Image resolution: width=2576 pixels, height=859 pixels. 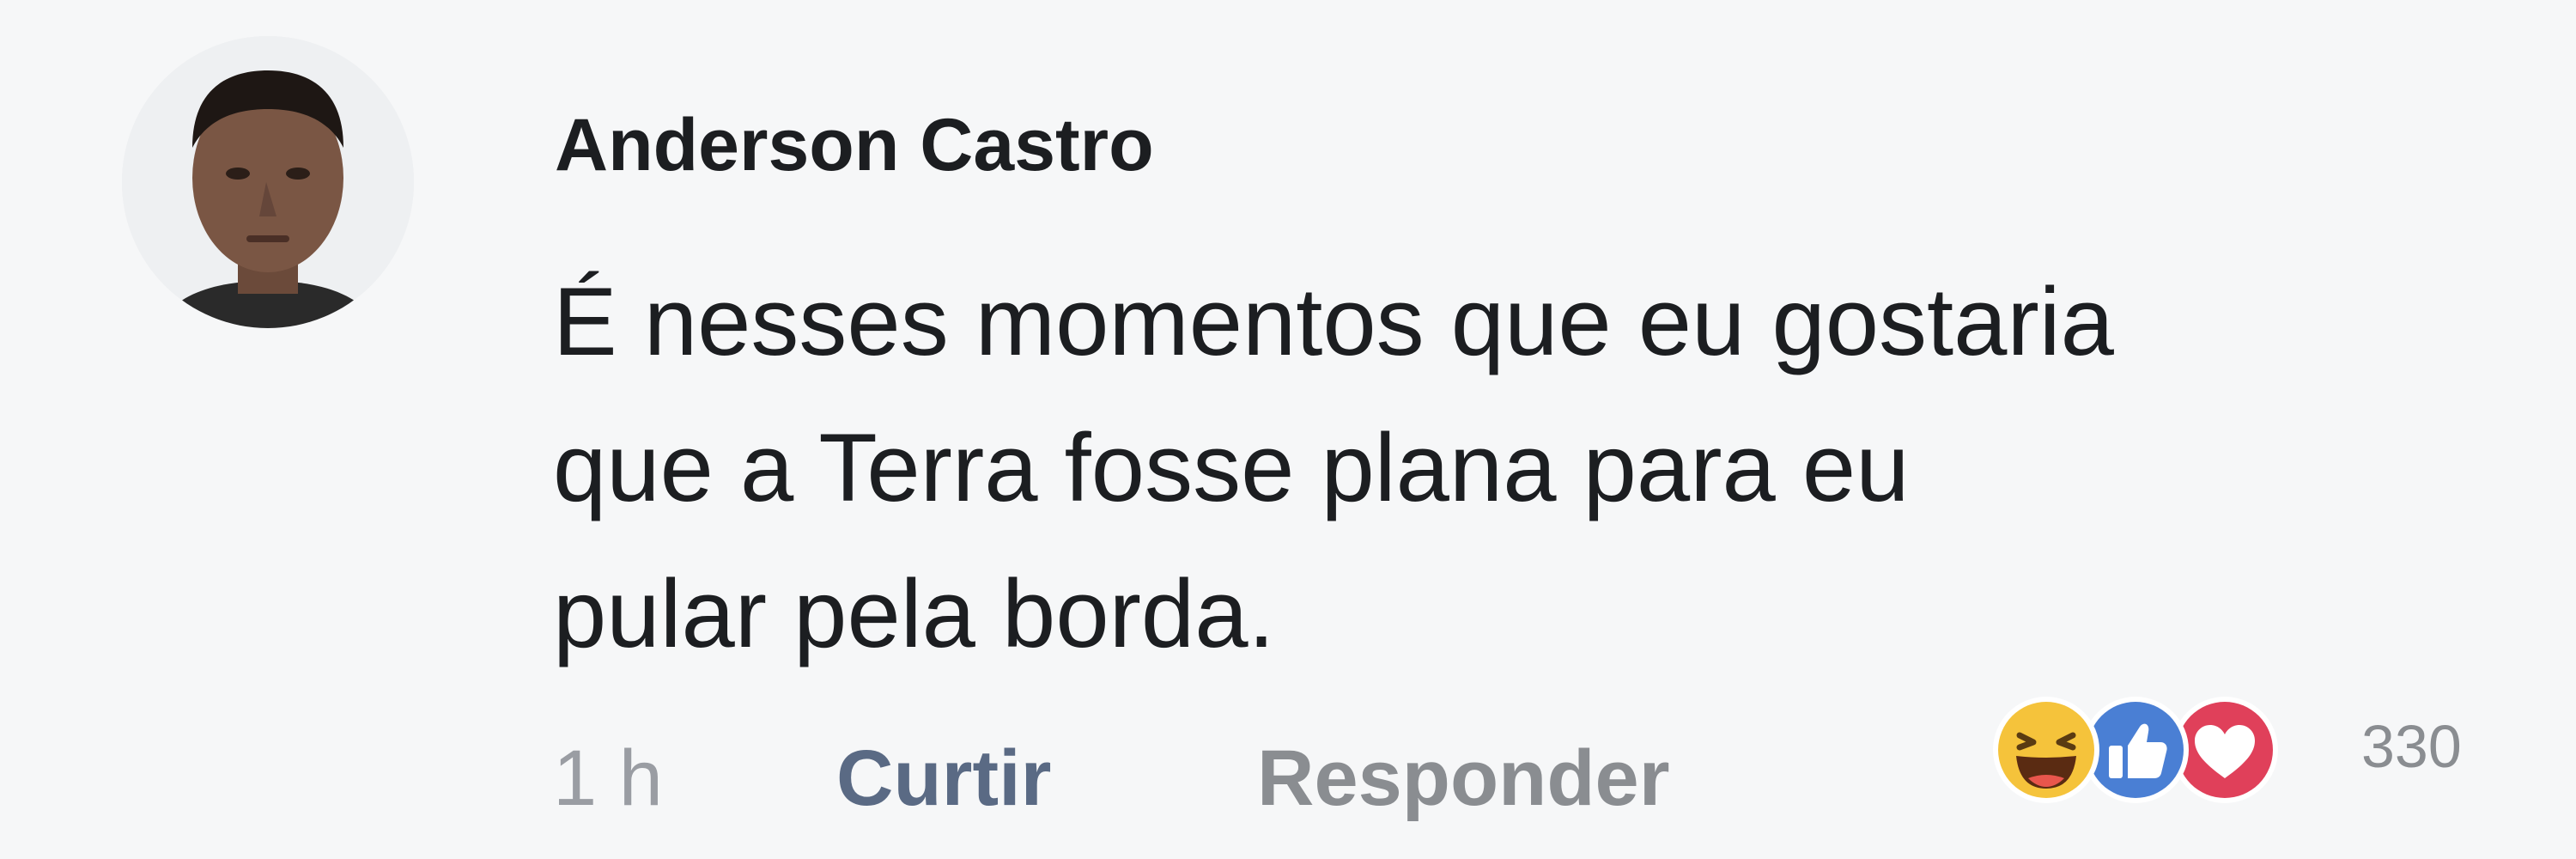 I want to click on reaction-count: 330, so click(x=2412, y=747).